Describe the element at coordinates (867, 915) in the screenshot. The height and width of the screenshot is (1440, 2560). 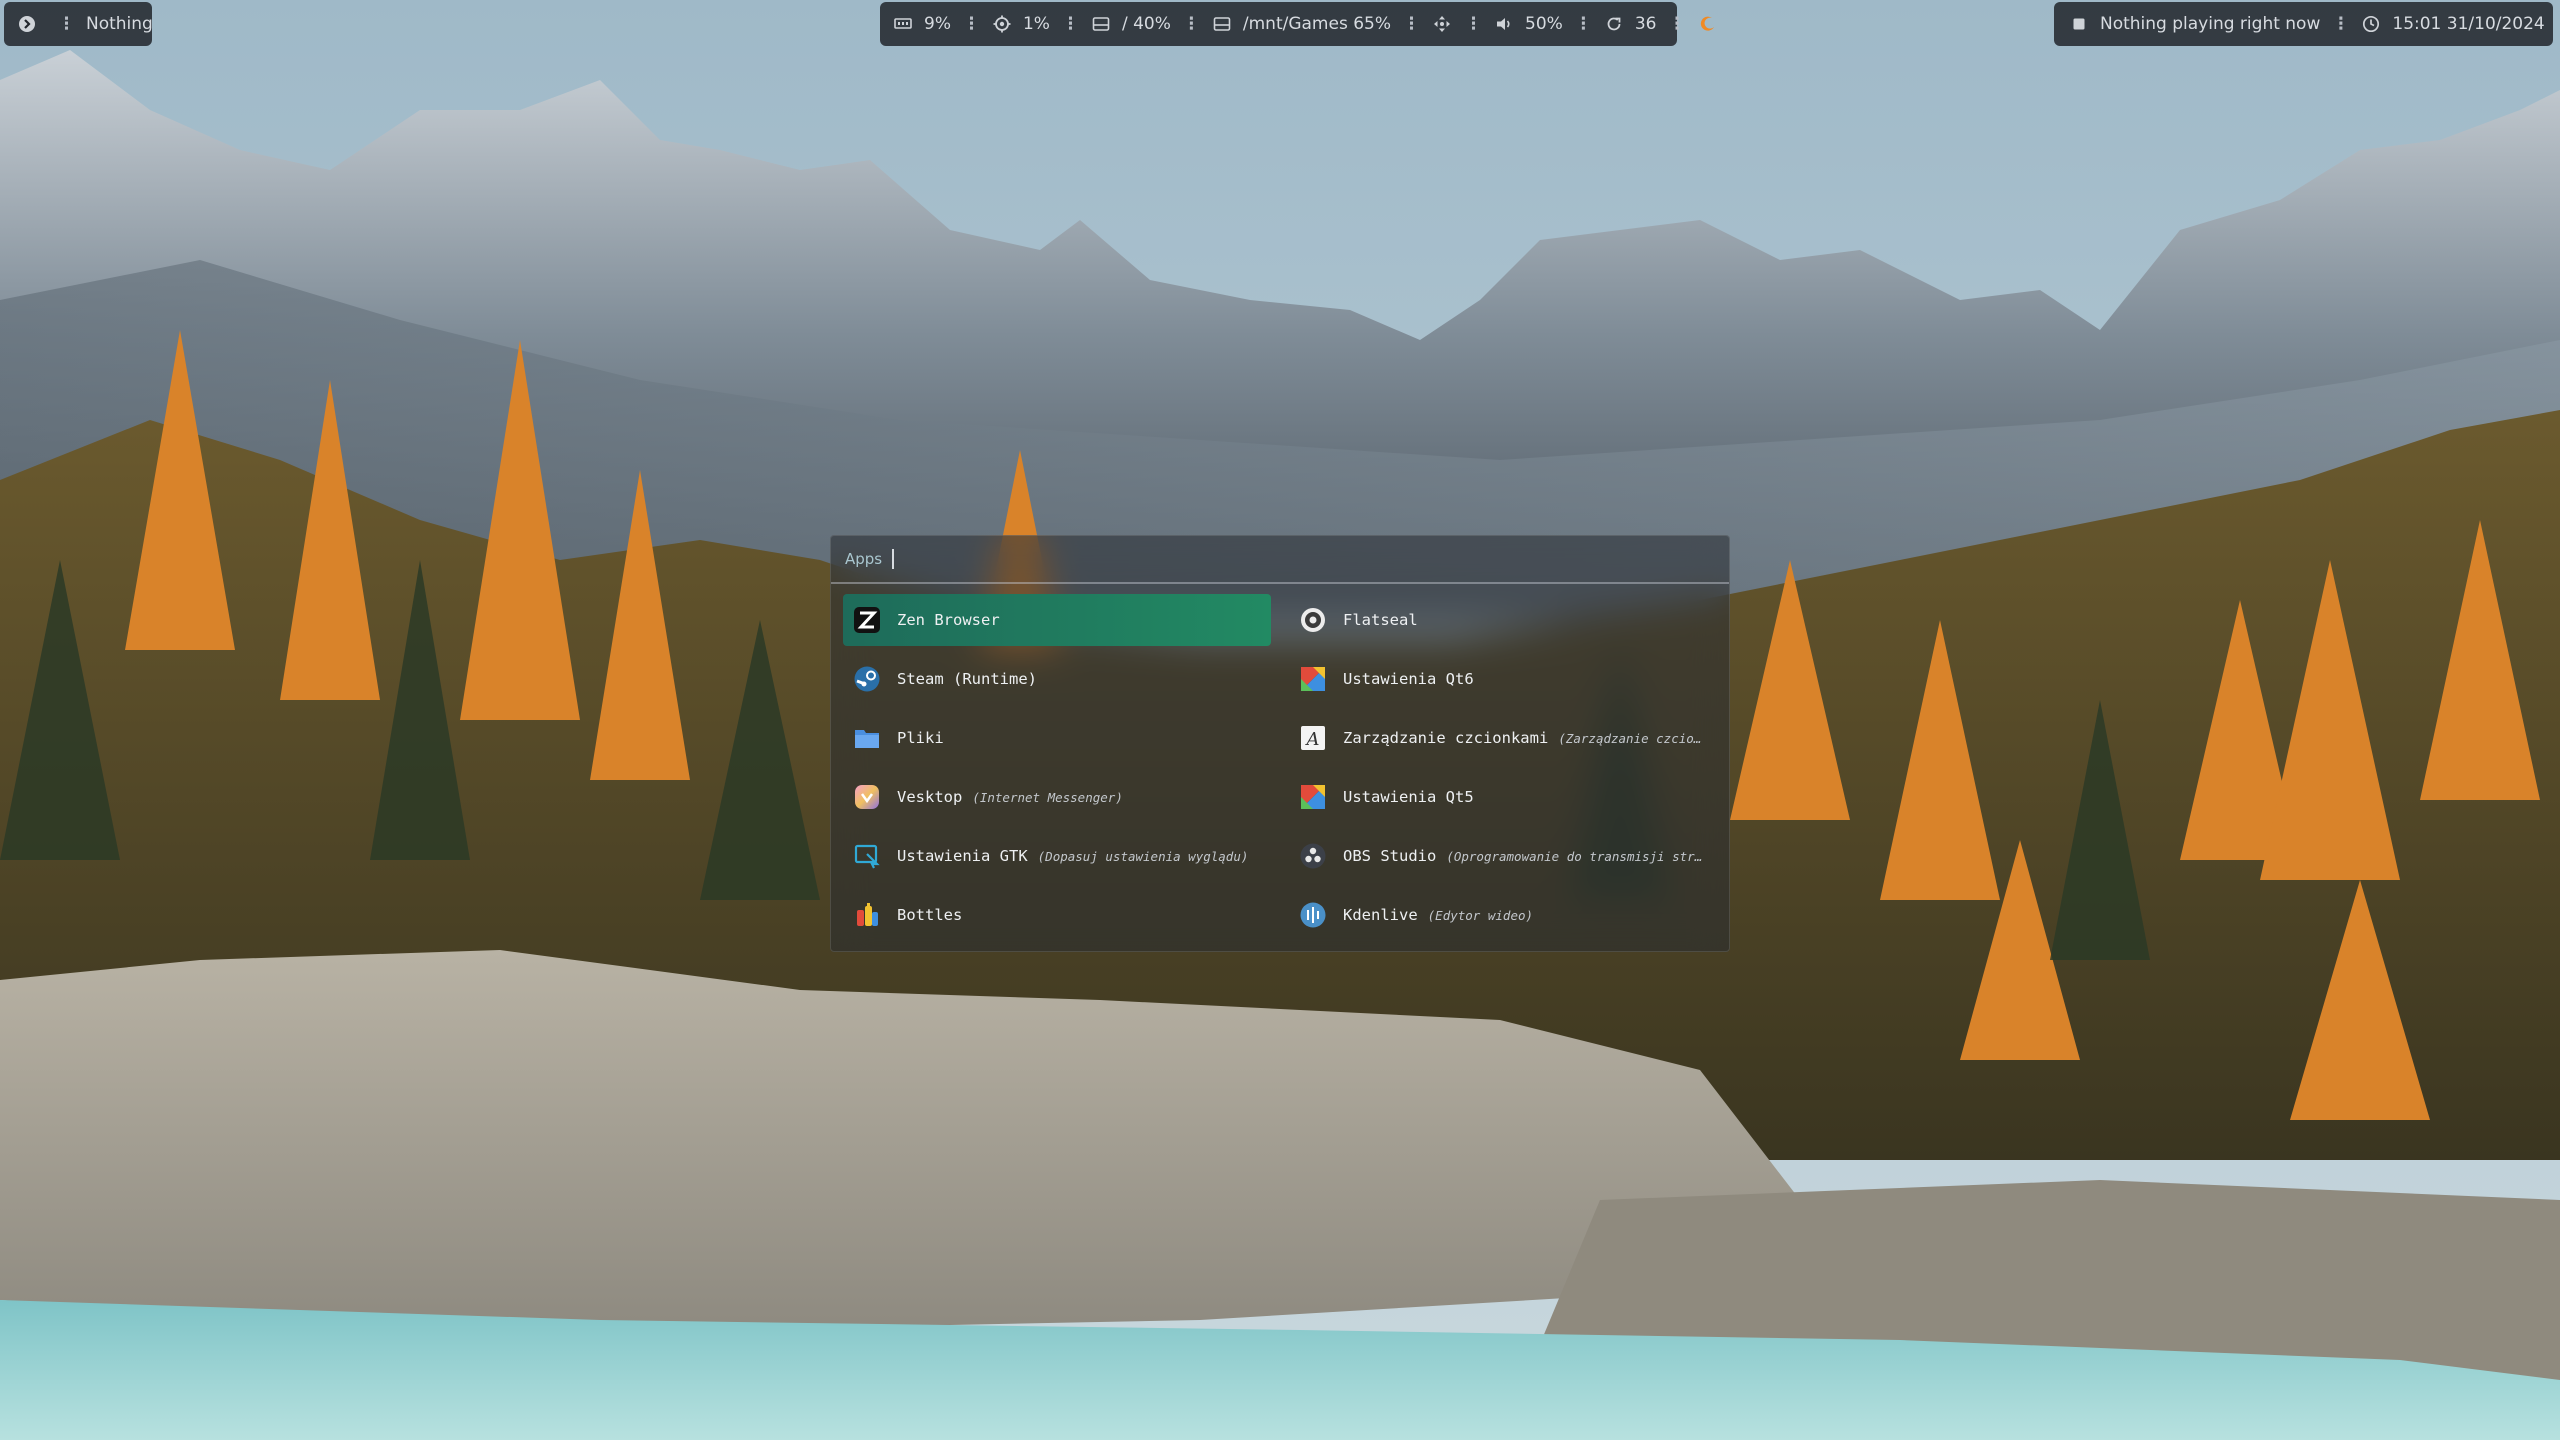
I see `bottles-icon` at that location.